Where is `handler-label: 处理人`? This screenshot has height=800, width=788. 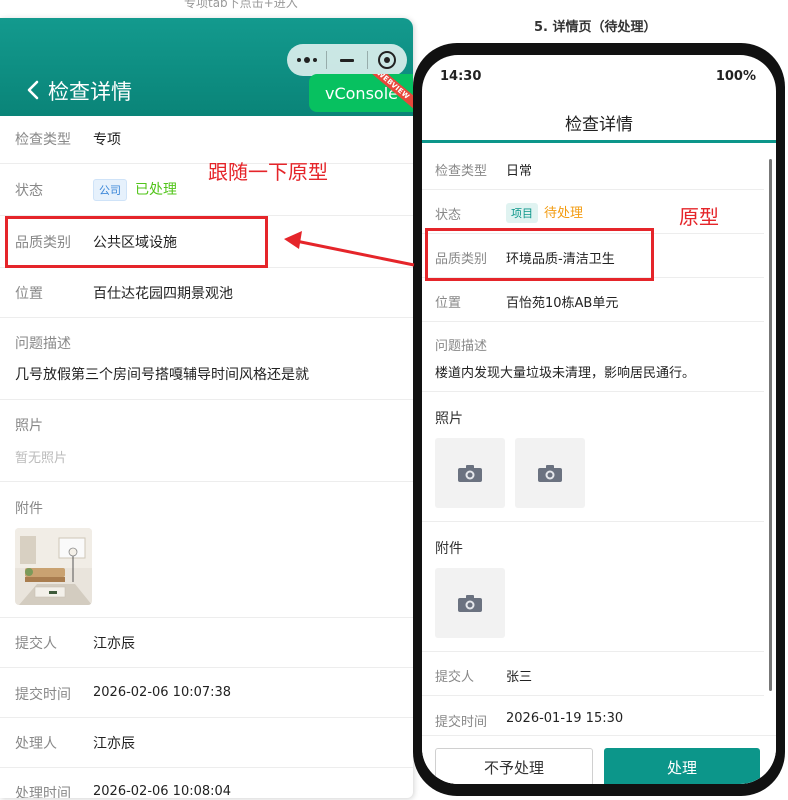 handler-label: 处理人 is located at coordinates (36, 744).